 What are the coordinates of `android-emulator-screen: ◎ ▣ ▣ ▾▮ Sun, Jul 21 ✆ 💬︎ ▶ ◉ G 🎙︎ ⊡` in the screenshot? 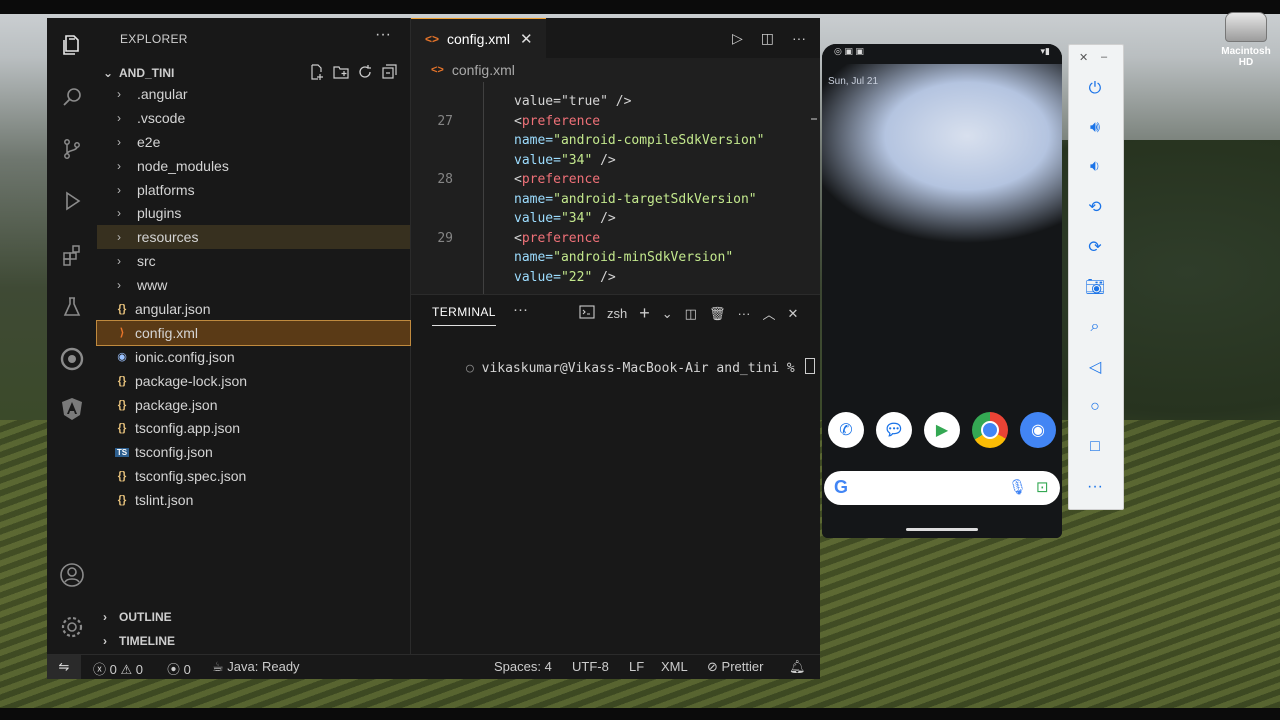 It's located at (942, 291).